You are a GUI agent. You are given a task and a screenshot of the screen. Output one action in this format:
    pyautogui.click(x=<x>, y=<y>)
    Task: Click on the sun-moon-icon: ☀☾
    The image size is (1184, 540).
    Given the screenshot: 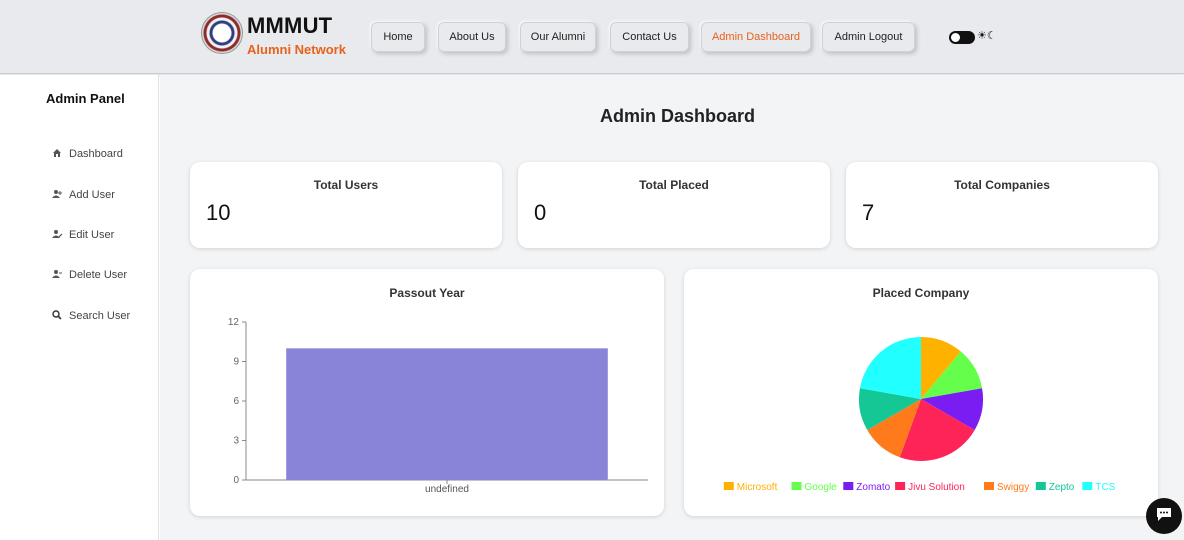 What is the action you would take?
    pyautogui.click(x=987, y=36)
    